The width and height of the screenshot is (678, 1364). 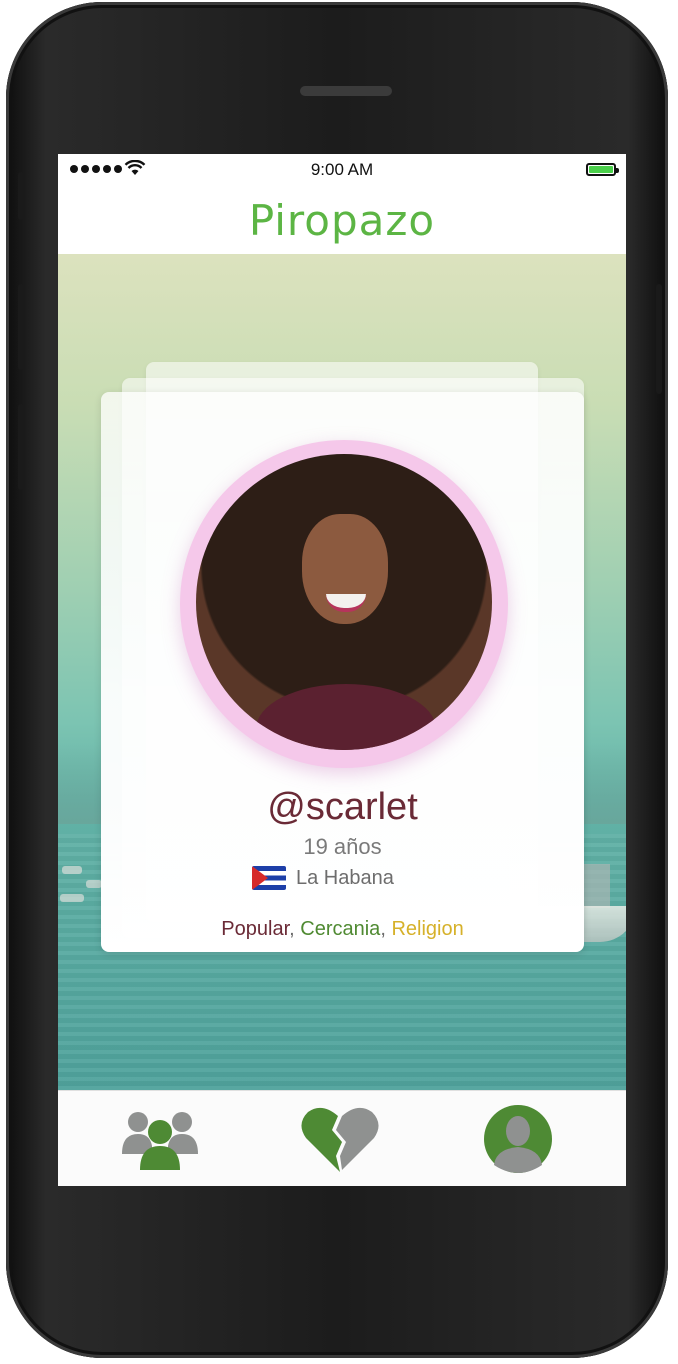 What do you see at coordinates (342, 807) in the screenshot?
I see `profile-username: @scarlet` at bounding box center [342, 807].